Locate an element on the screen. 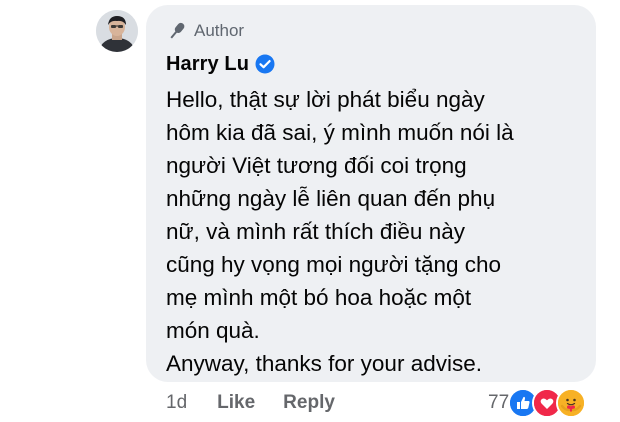  timestamp: 1d is located at coordinates (176, 403).